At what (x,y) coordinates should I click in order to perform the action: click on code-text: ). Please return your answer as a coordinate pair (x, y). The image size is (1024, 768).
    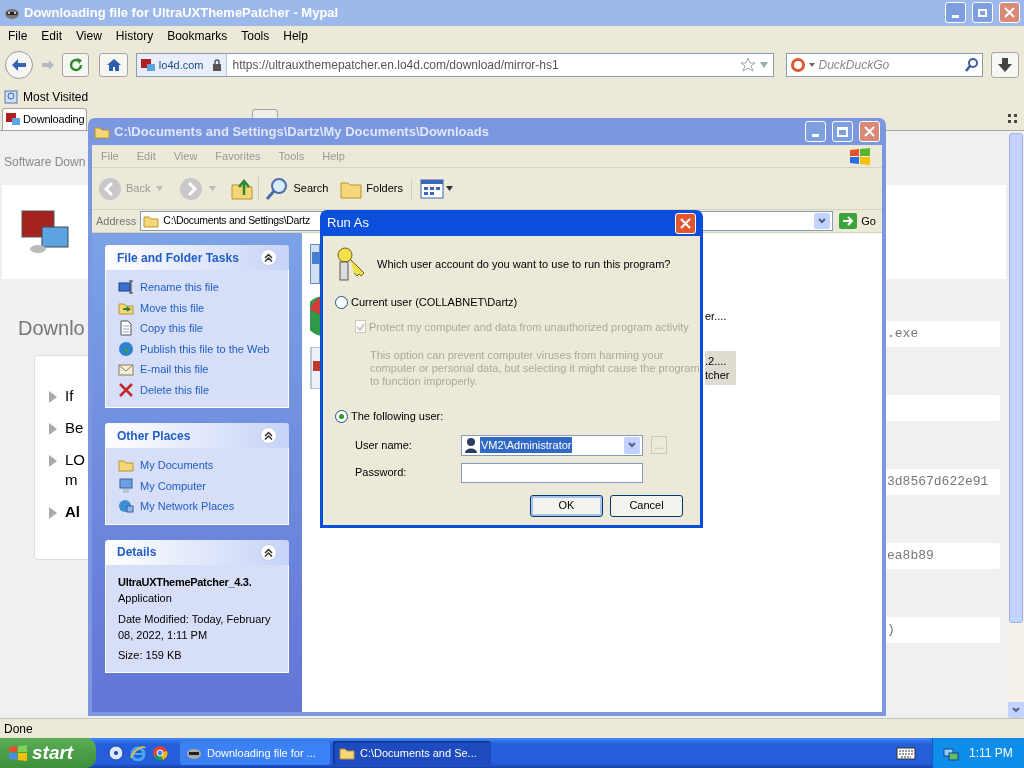
    Looking at the image, I should click on (891, 629).